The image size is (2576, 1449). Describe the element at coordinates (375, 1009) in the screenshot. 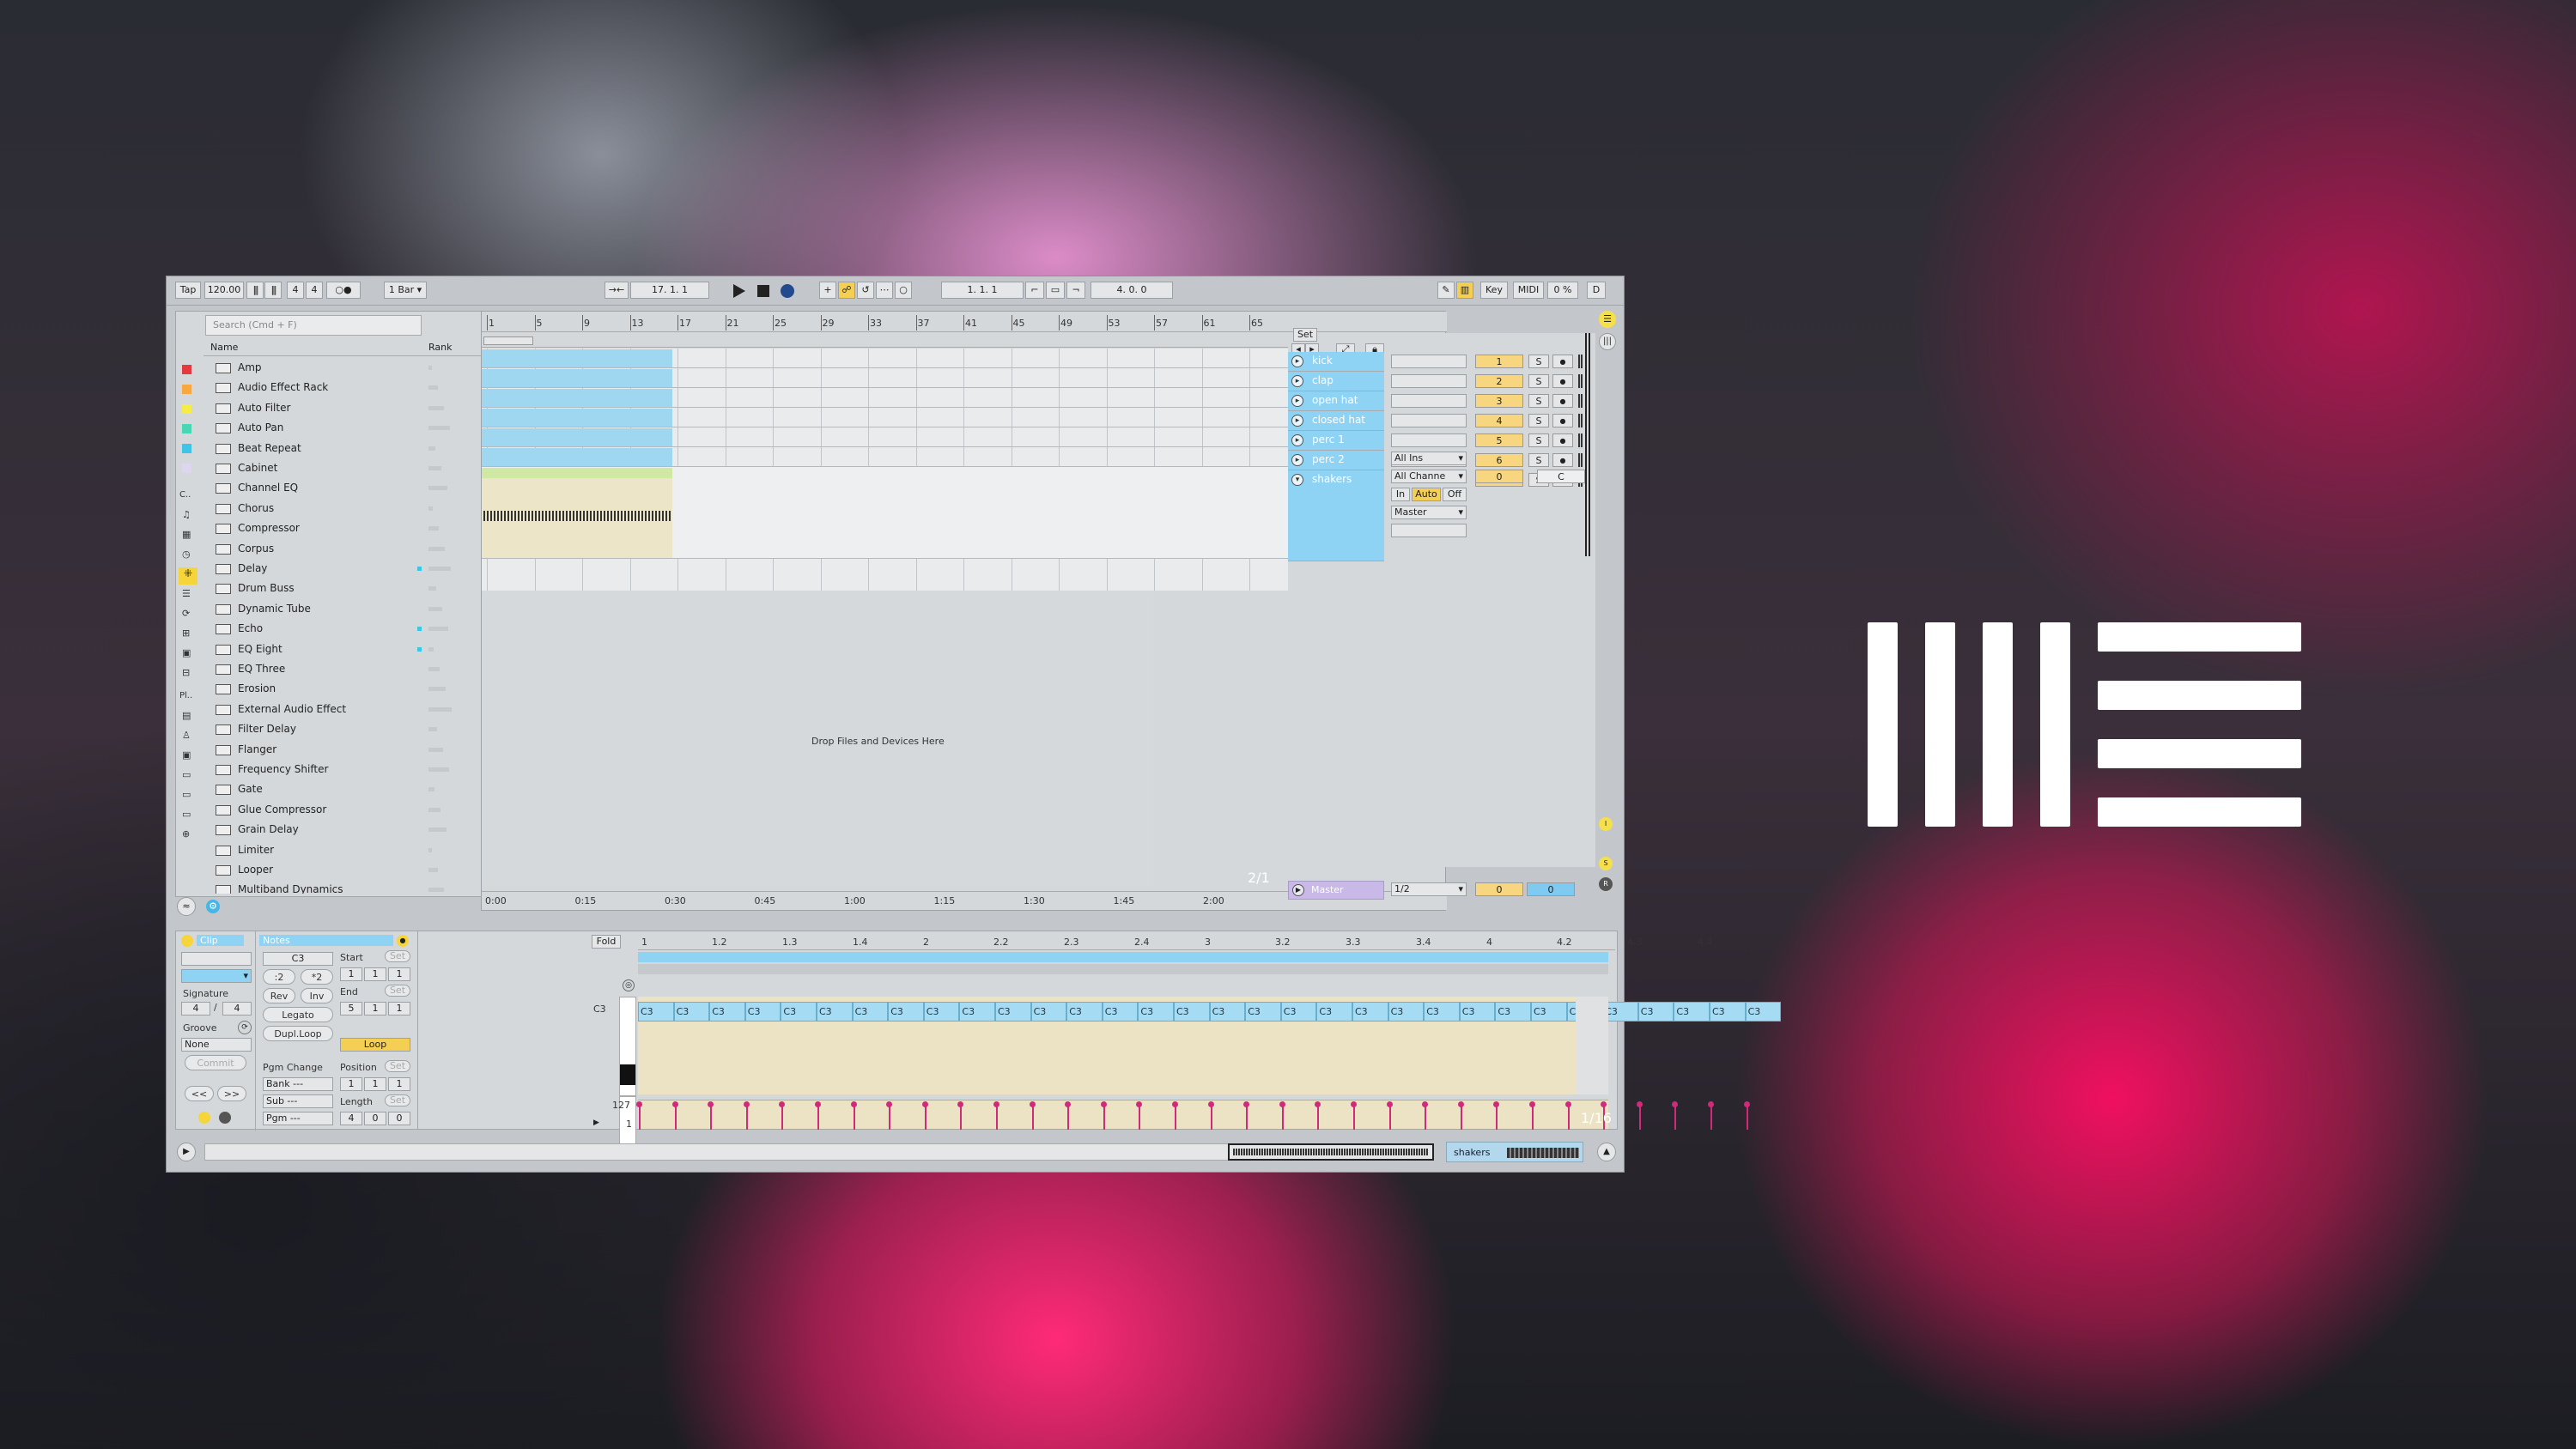

I see `end-beat: 1` at that location.